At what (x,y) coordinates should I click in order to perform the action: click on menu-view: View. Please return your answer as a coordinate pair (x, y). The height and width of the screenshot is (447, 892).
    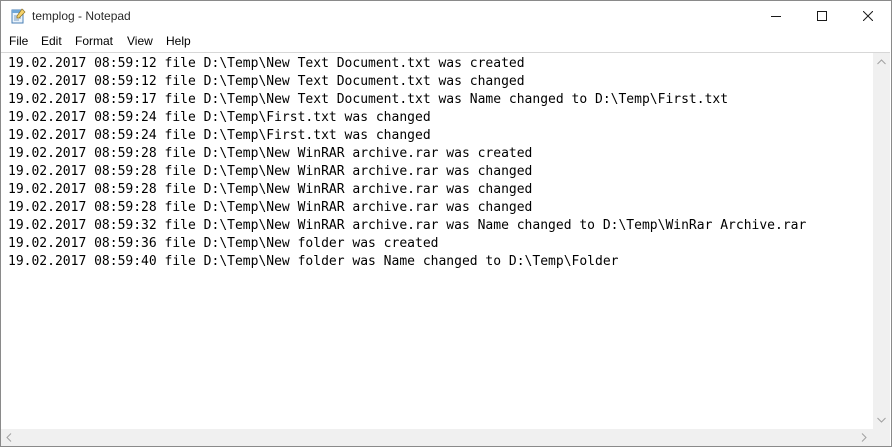
    Looking at the image, I should click on (140, 41).